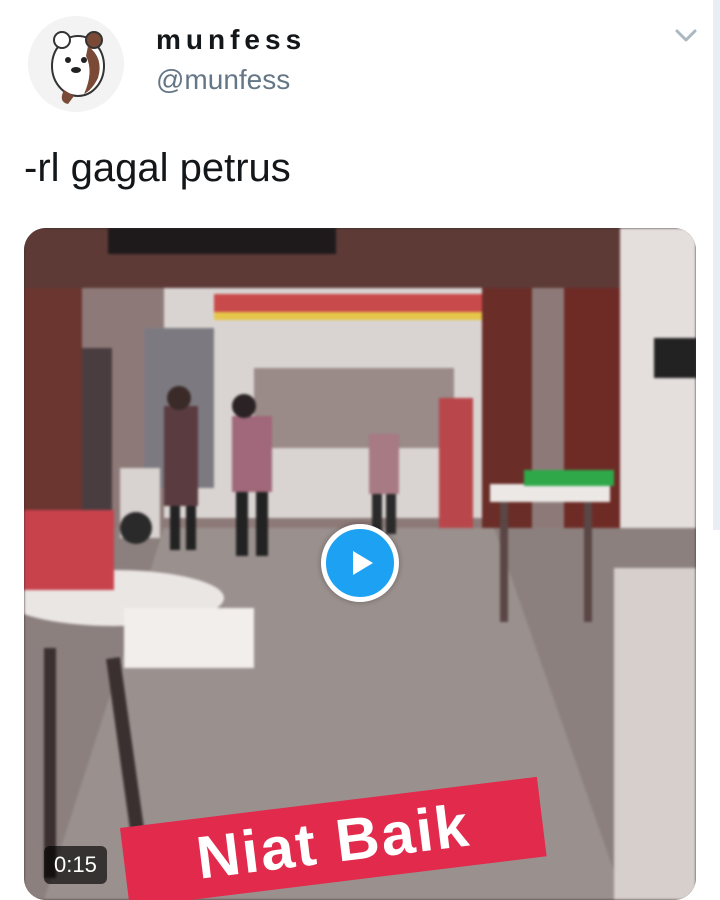 Image resolution: width=720 pixels, height=900 pixels. I want to click on scrollbar, so click(716, 265).